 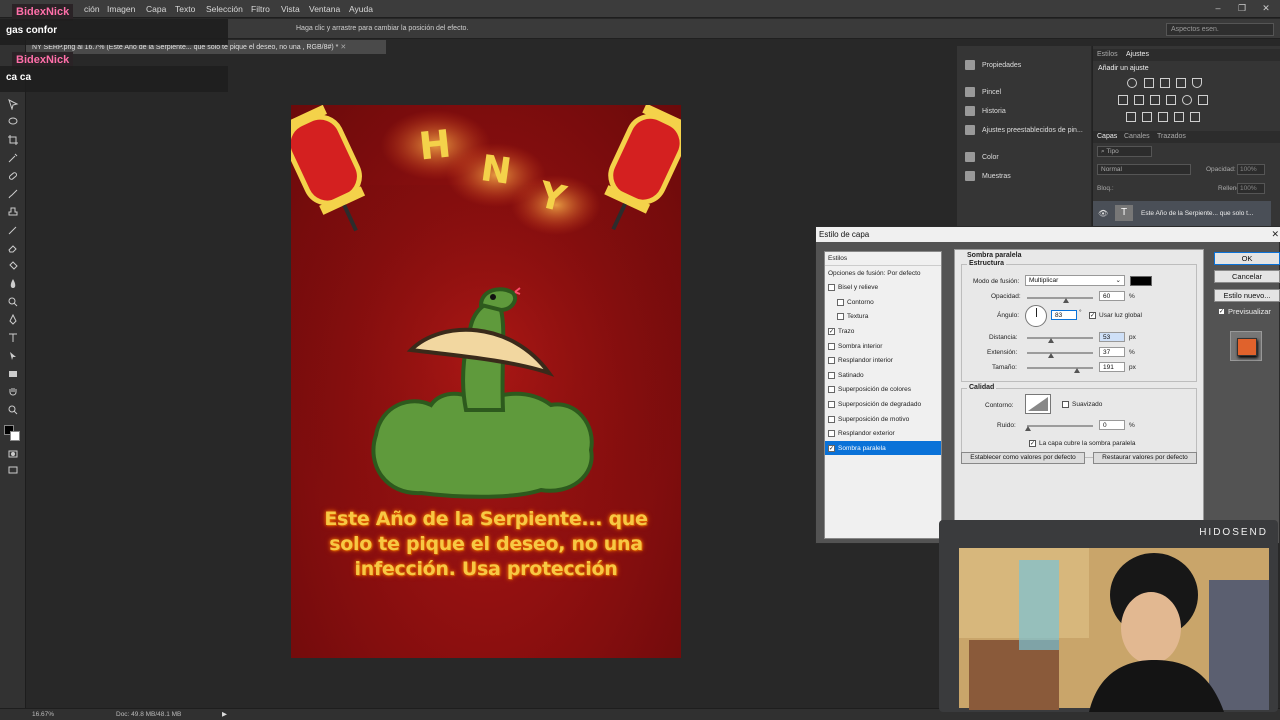 What do you see at coordinates (1124, 151) in the screenshot?
I see `layer-kind-filter: ⌕ Tipo` at bounding box center [1124, 151].